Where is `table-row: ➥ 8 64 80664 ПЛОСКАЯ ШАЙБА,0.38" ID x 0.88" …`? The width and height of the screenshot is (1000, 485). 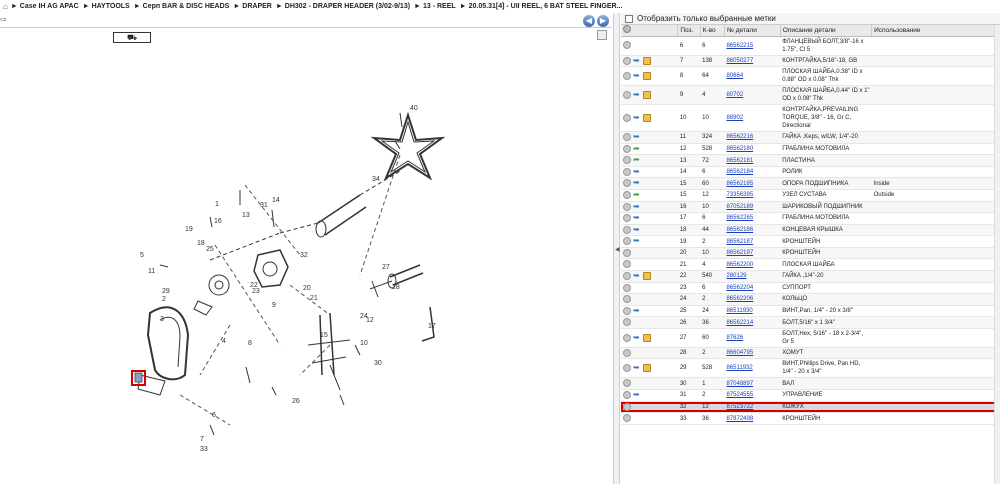
table-row: ➥ 8 64 80664 ПЛОСКАЯ ШАЙБА,0.38" ID x 0.88" … is located at coordinates (810, 76).